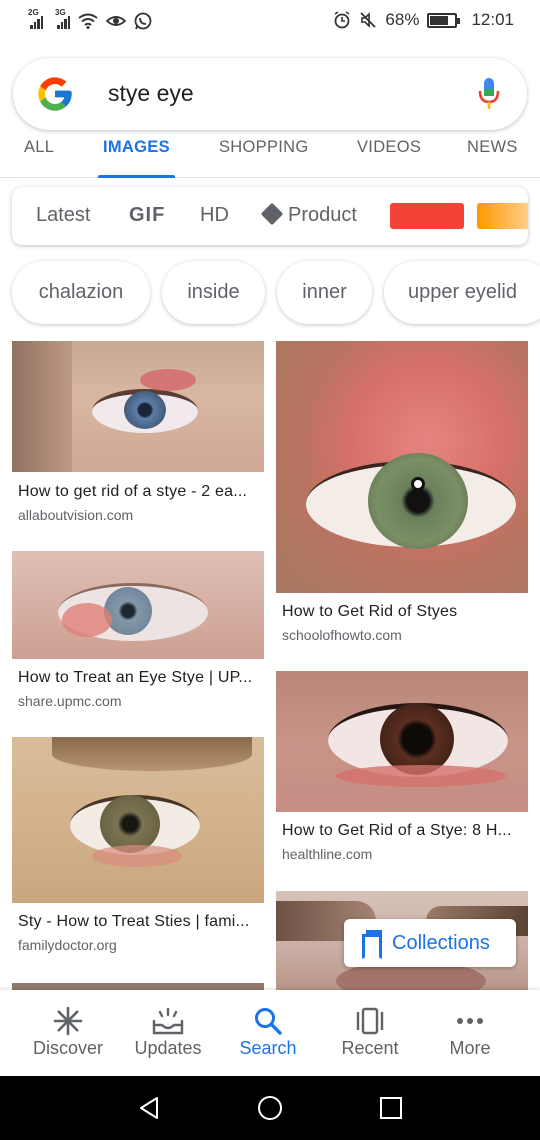 The image size is (540, 1140). What do you see at coordinates (439, 20) in the screenshot?
I see `battery-level` at bounding box center [439, 20].